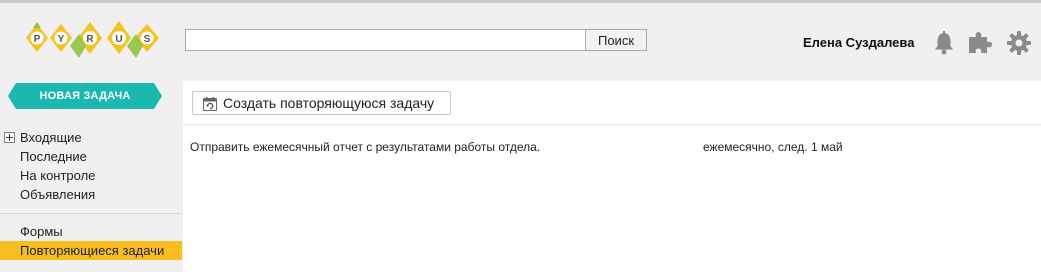  What do you see at coordinates (37, 39) in the screenshot?
I see `logo-letter: P` at bounding box center [37, 39].